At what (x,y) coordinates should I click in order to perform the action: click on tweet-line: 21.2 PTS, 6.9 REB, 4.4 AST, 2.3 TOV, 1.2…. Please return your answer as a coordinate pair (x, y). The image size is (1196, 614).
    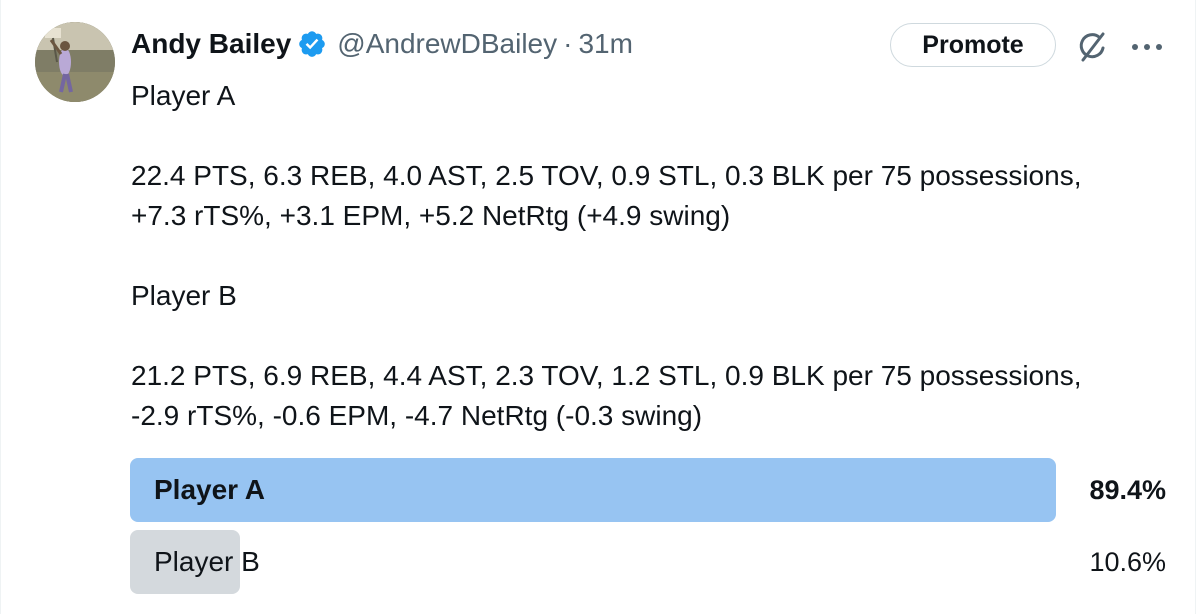
    Looking at the image, I should click on (606, 375).